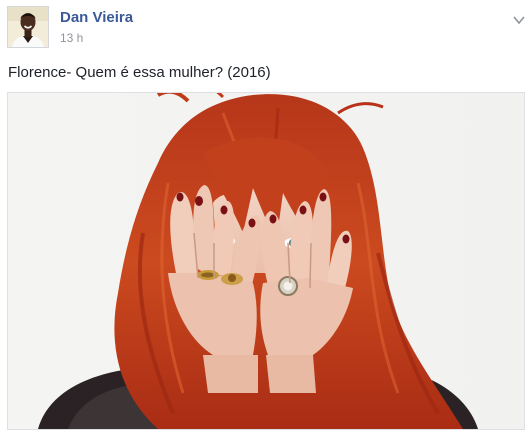 This screenshot has height=436, width=531. I want to click on author-avatar, so click(28, 27).